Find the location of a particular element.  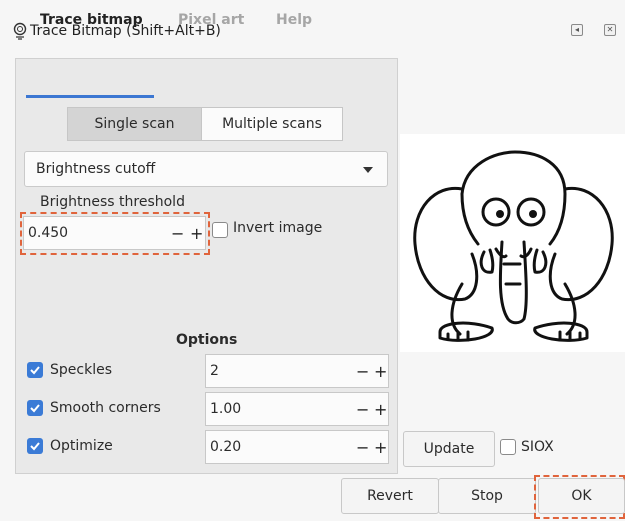

smooth-corners-label: Smooth corners is located at coordinates (105, 408).